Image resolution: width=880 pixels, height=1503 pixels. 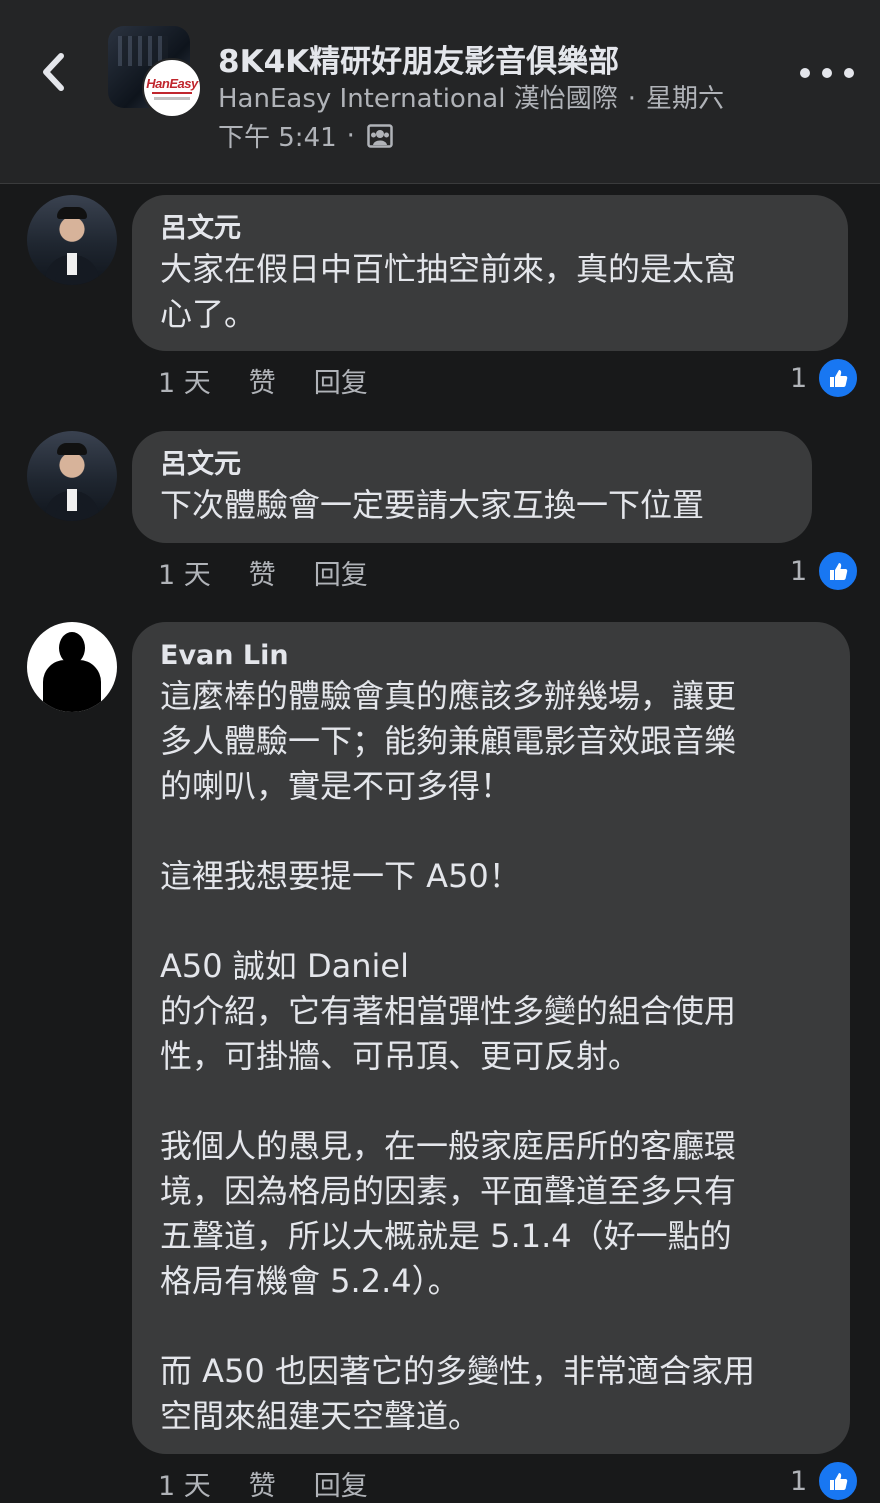 I want to click on post-day: 星期六, so click(x=685, y=99).